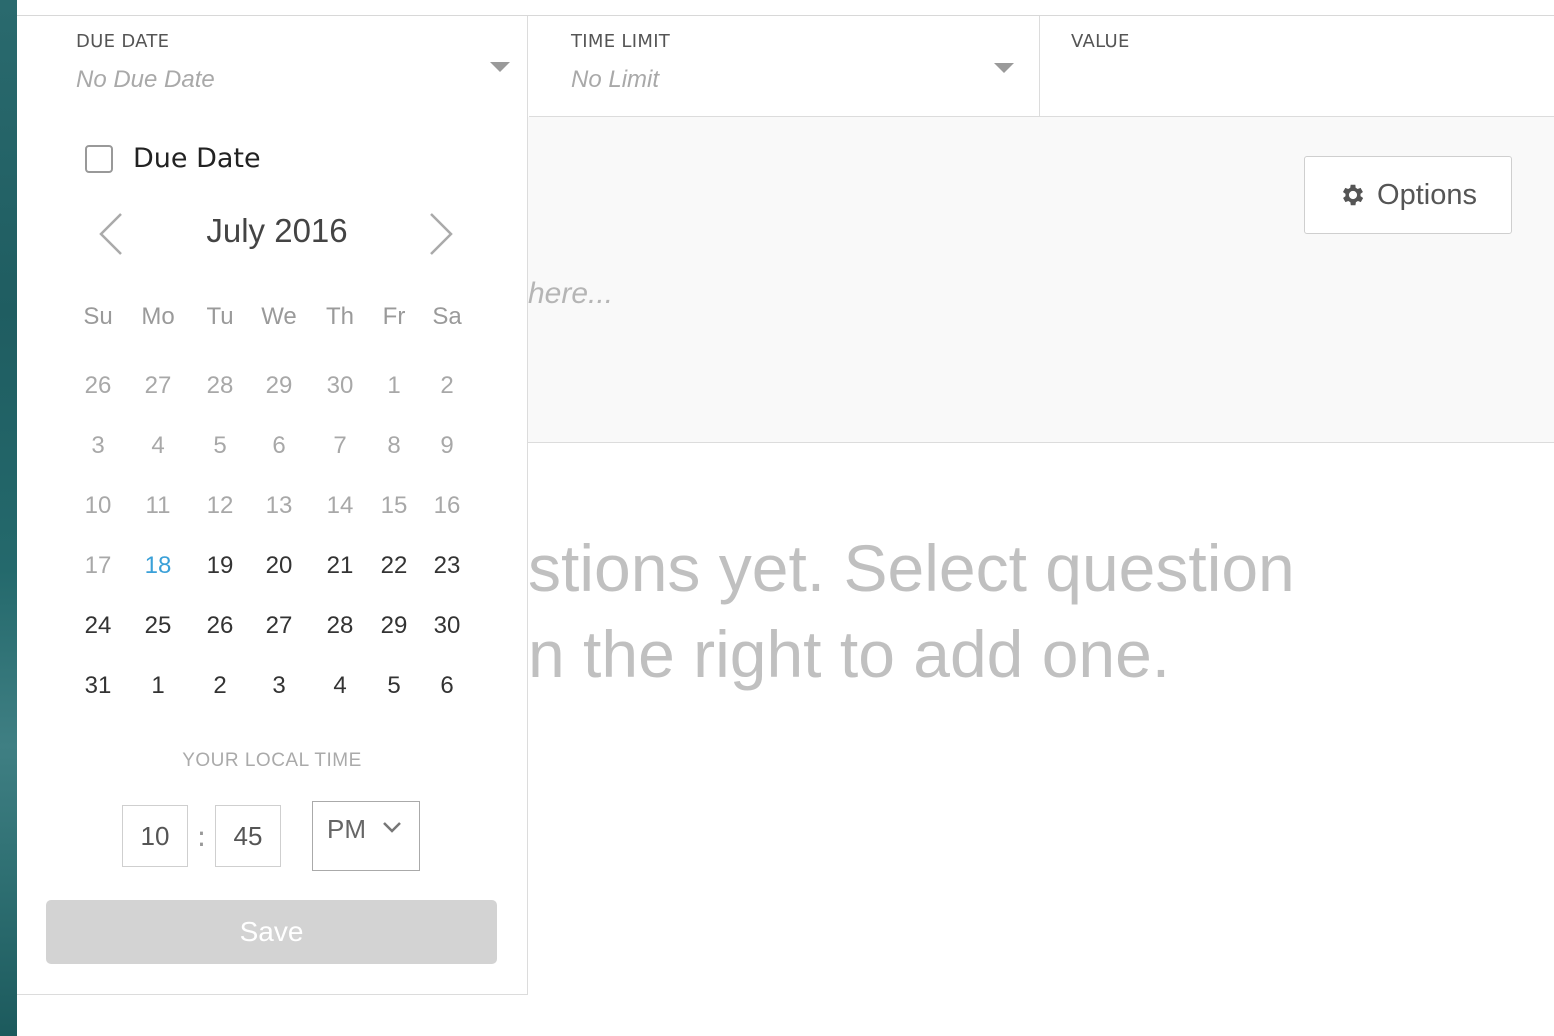 This screenshot has width=1554, height=1036. What do you see at coordinates (279, 445) in the screenshot?
I see `calendar-day-disabled: 6` at bounding box center [279, 445].